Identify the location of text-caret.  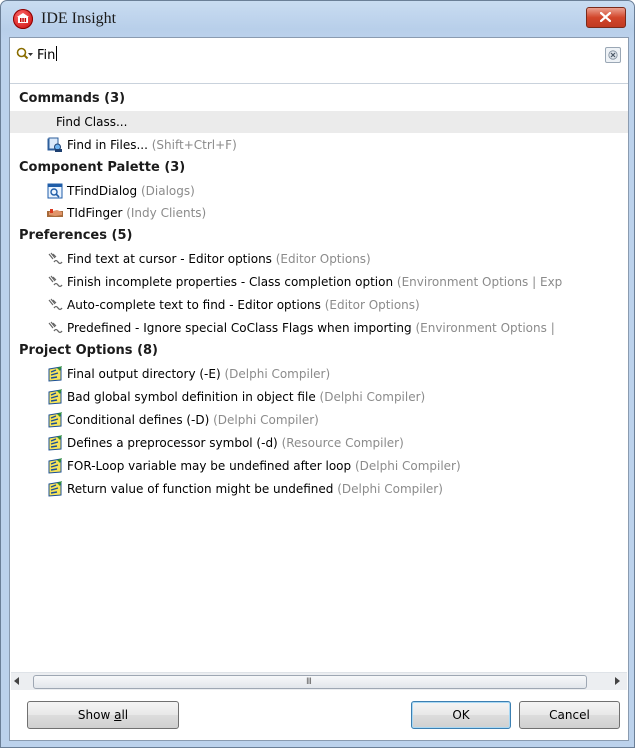
(57, 53).